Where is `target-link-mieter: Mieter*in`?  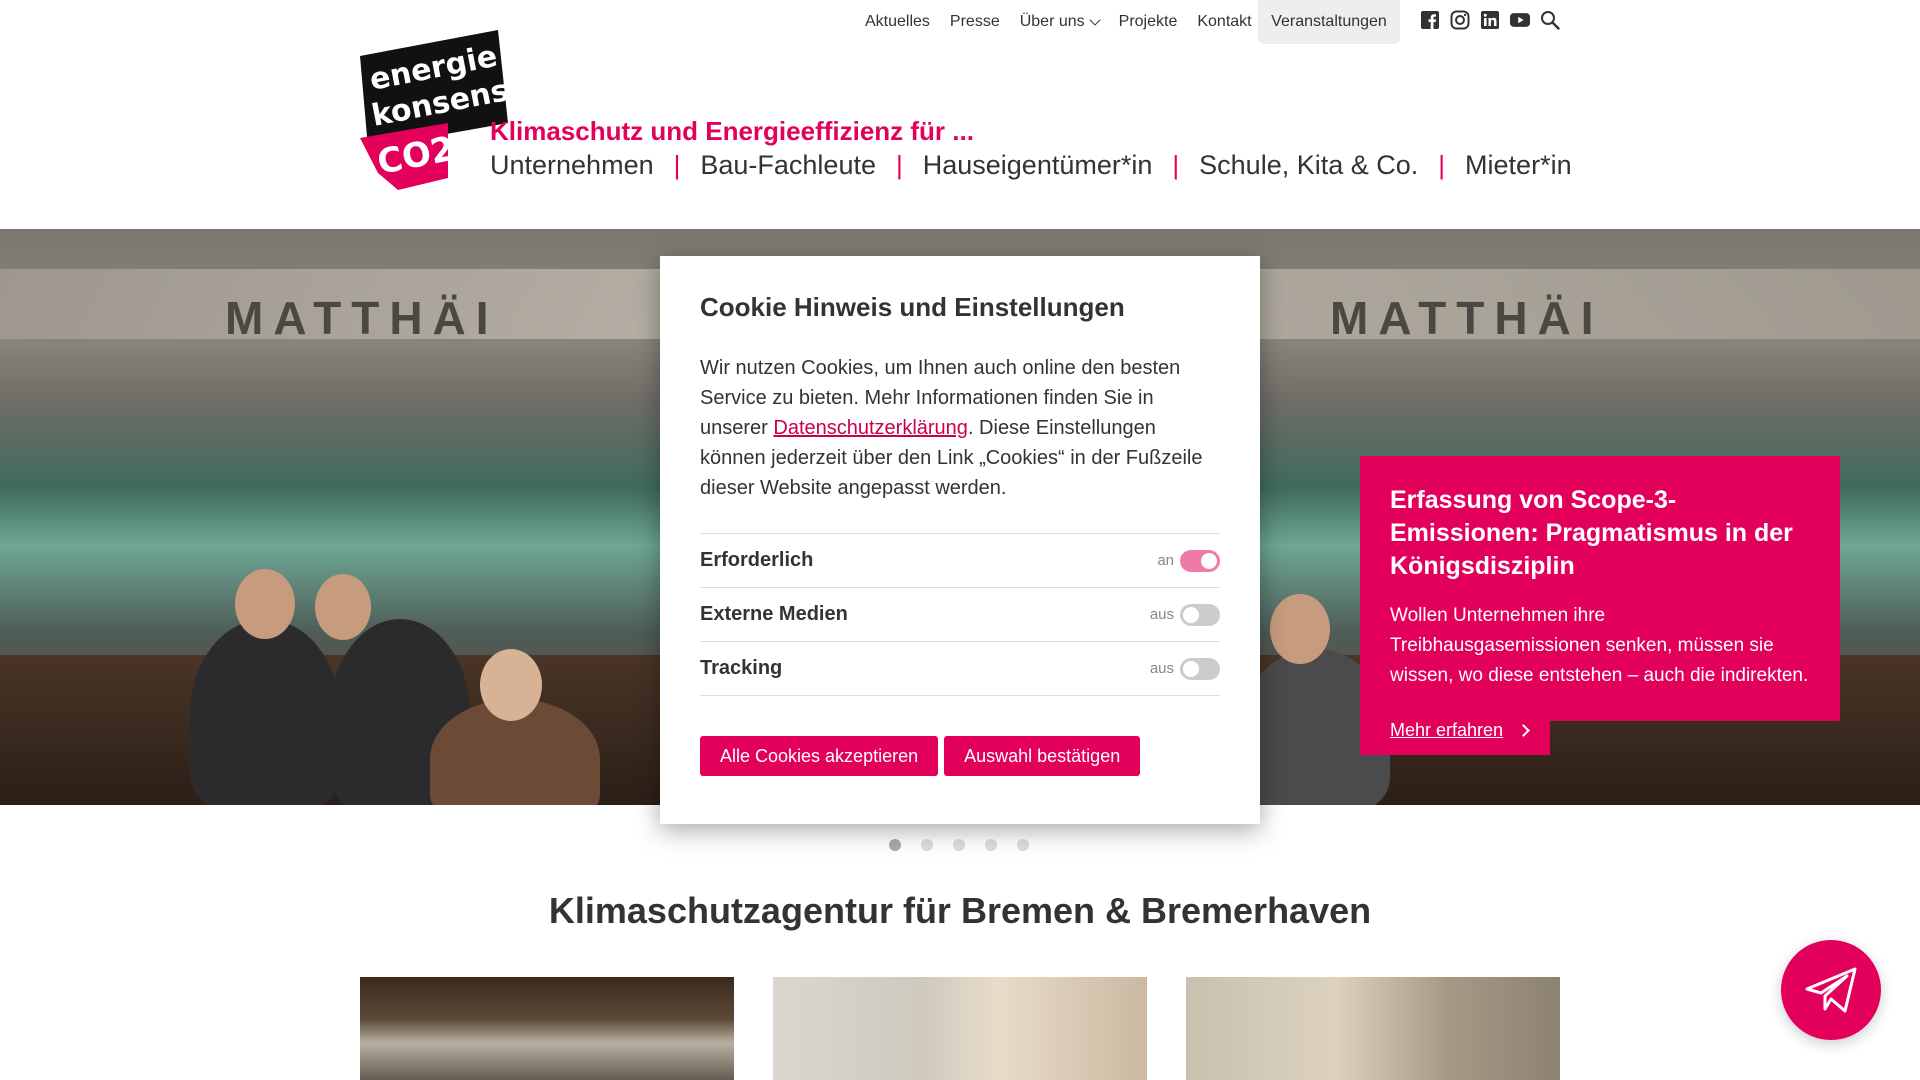 target-link-mieter: Mieter*in is located at coordinates (1518, 165).